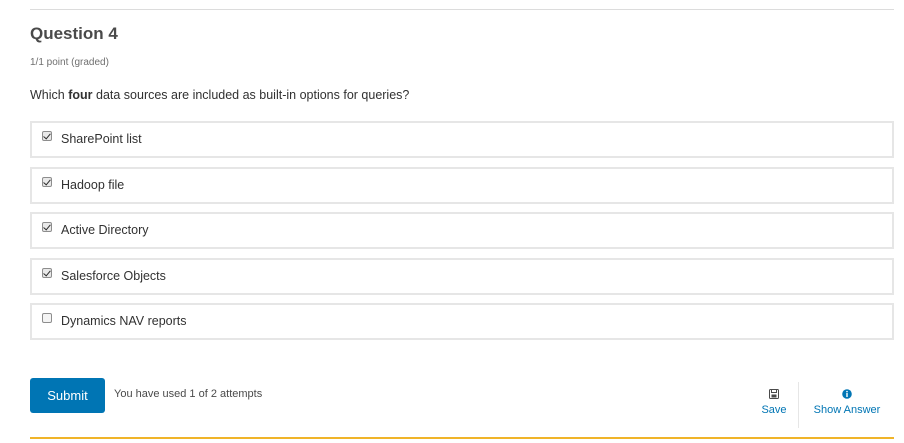  What do you see at coordinates (49, 95) in the screenshot?
I see `prompt-text-start: Which` at bounding box center [49, 95].